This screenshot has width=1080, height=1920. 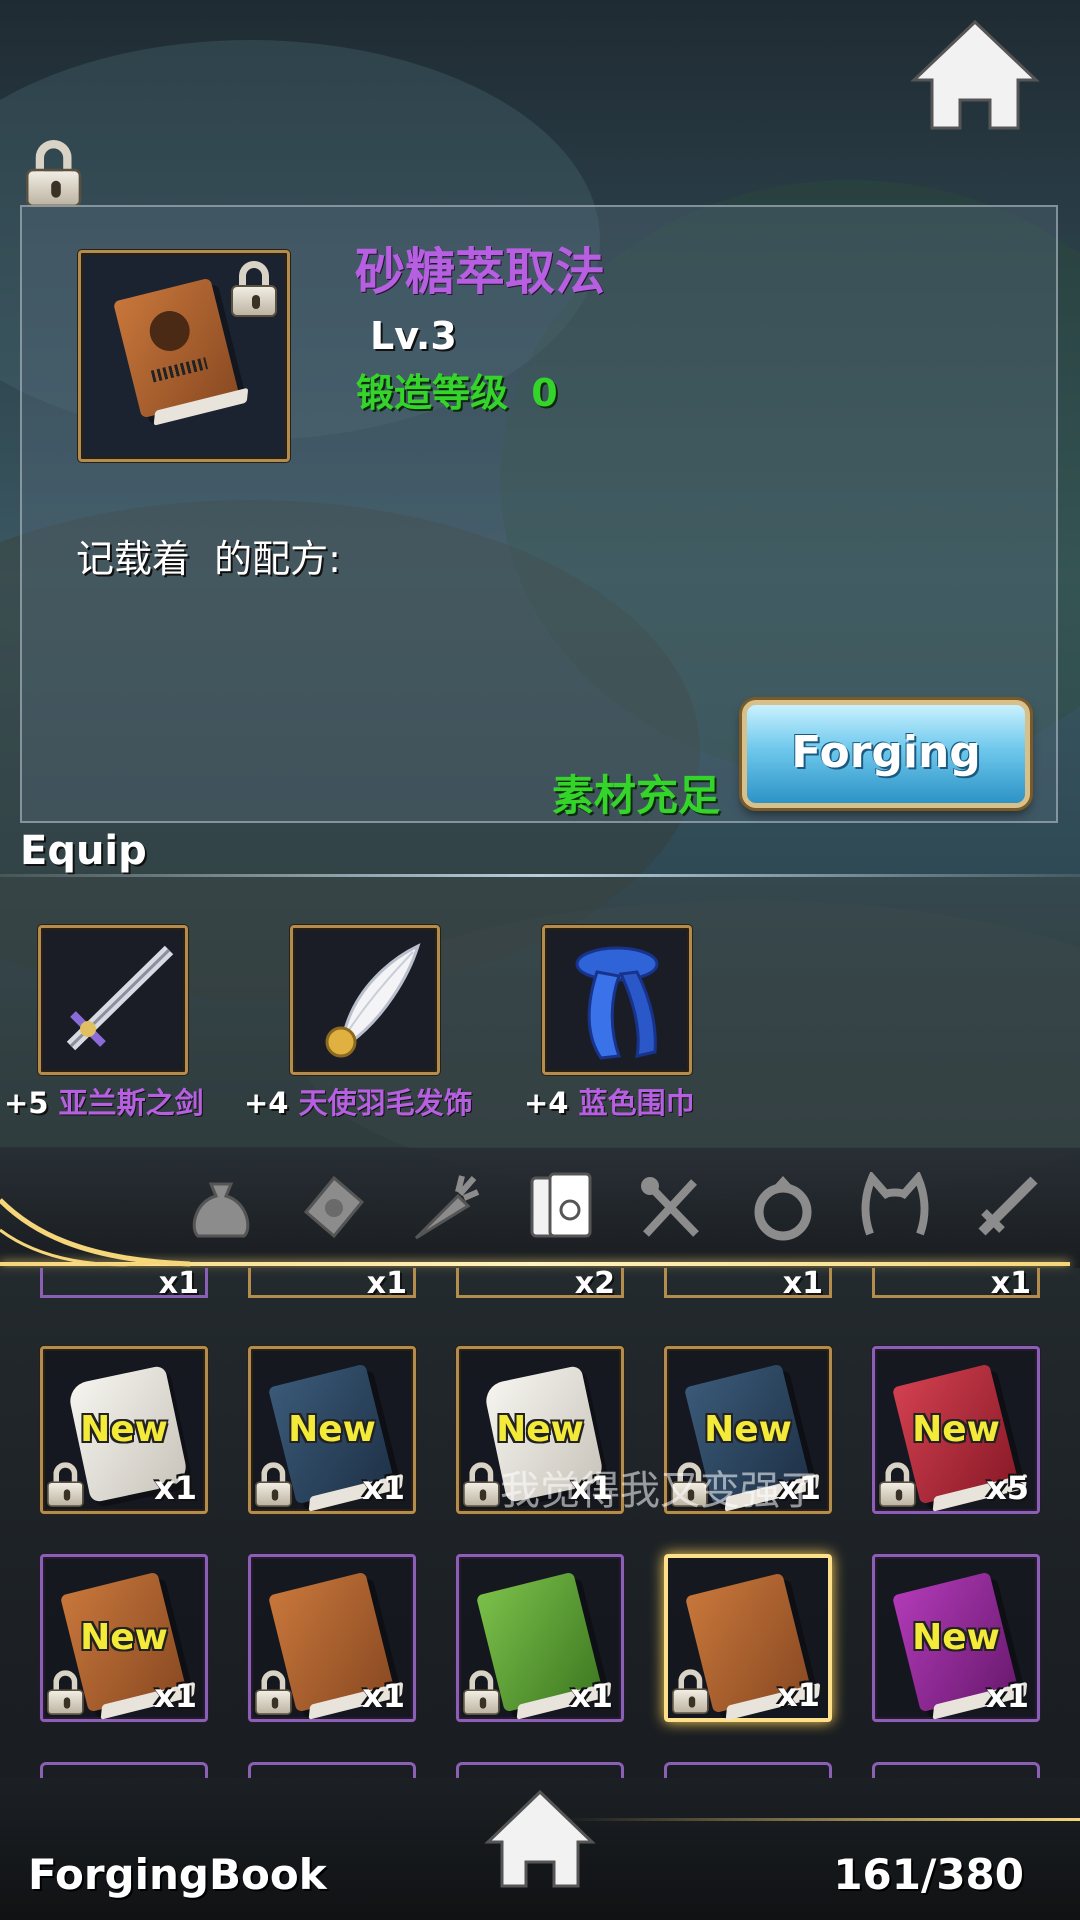 I want to click on carrot-icon, so click(x=447, y=1207).